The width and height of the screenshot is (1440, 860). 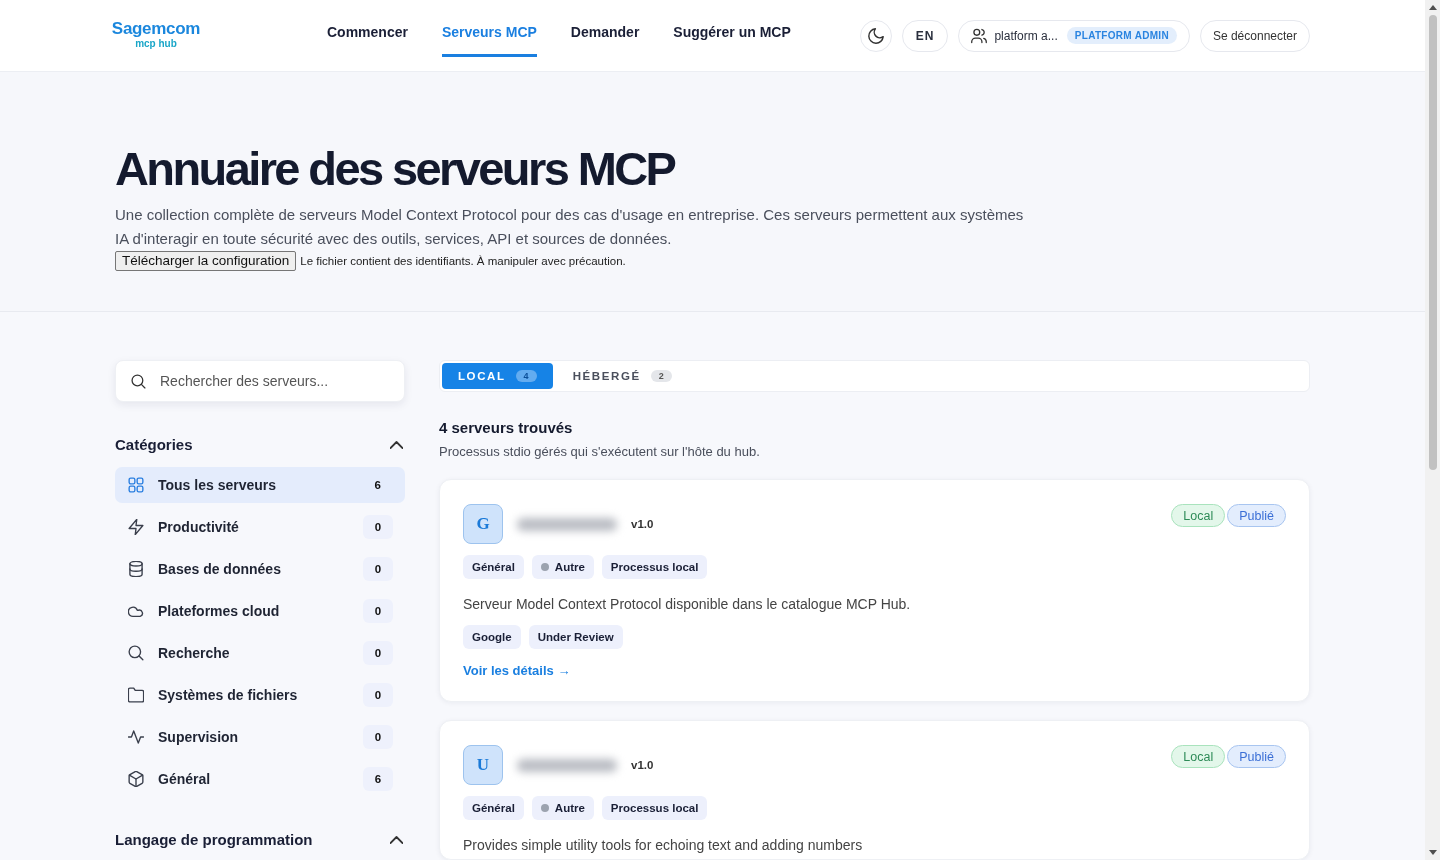 What do you see at coordinates (570, 227) in the screenshot?
I see `page-description: Une collection complète de serveurs Model Context Protocol pour des cas d'usage en entreprise. Ces serveurs permettent aux systèmes IA d'interagir en toute sécurité avec des outils, services, API et sources de données.` at bounding box center [570, 227].